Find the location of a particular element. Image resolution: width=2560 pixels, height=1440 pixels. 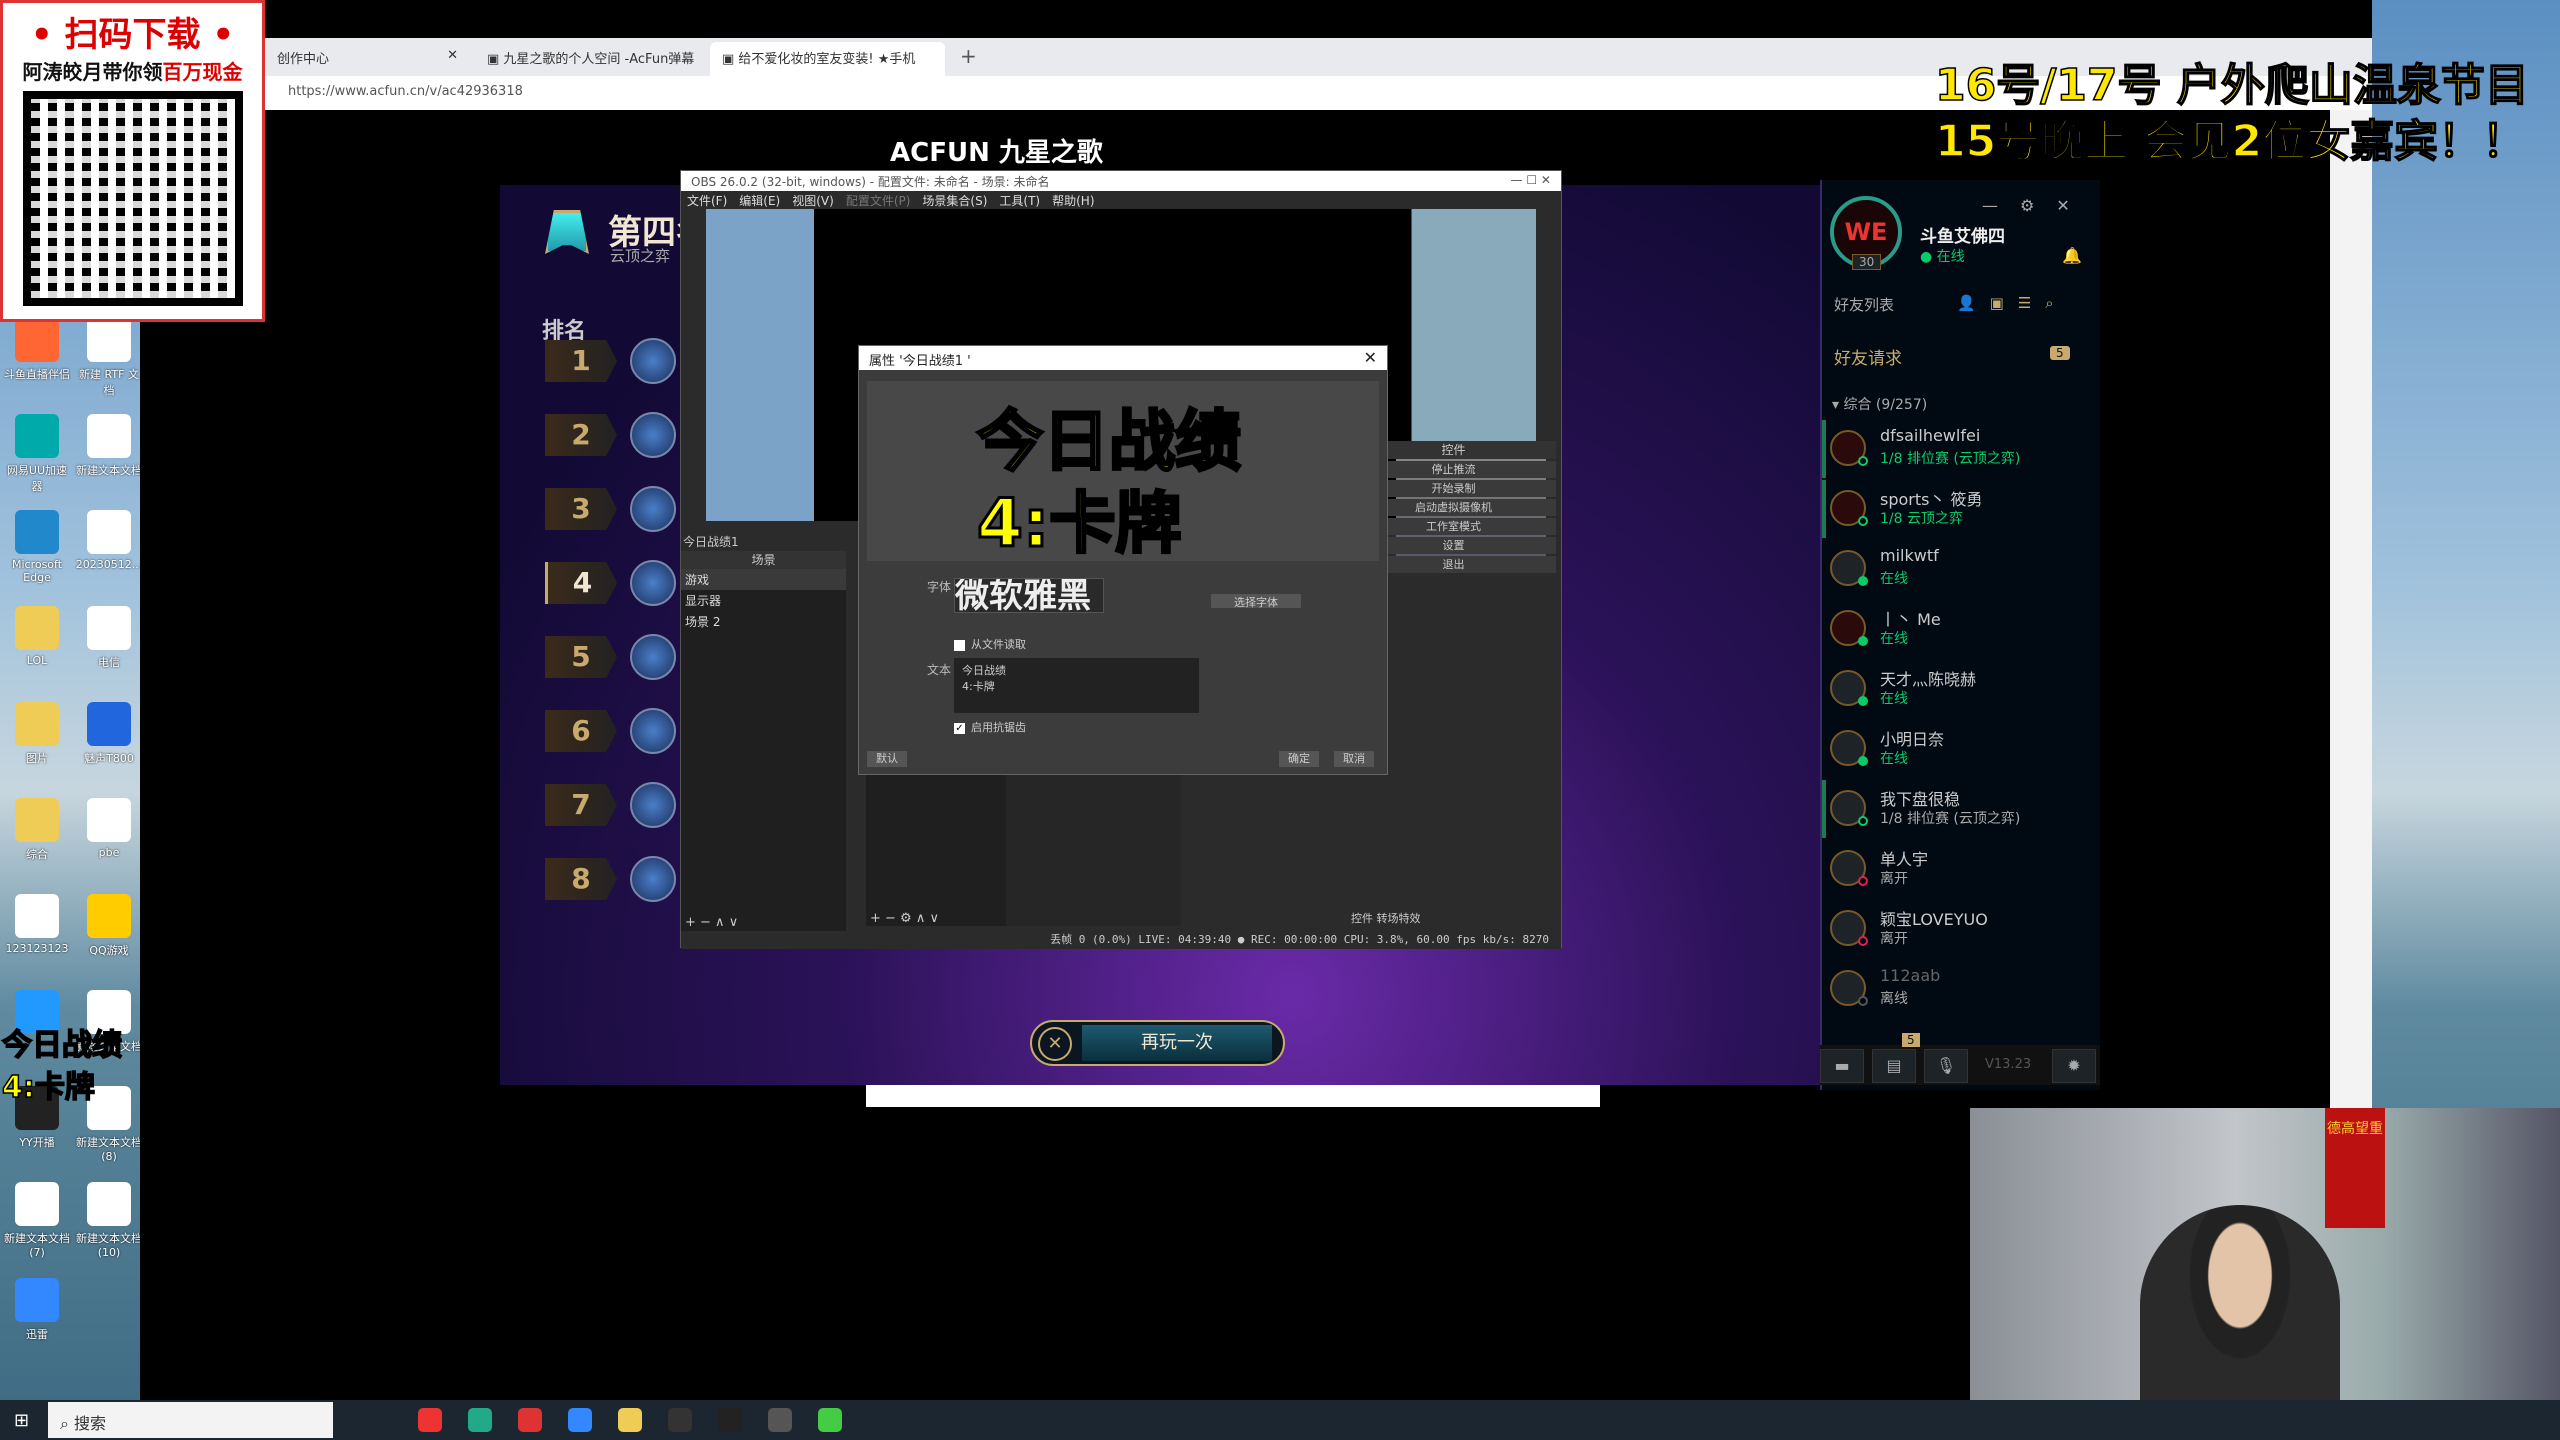

friend-item: 112aab 离线 is located at coordinates (1957, 989).